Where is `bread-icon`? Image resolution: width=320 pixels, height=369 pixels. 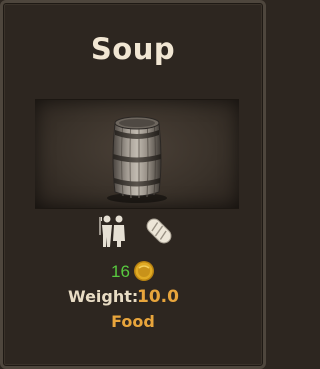
bread-icon is located at coordinates (159, 231).